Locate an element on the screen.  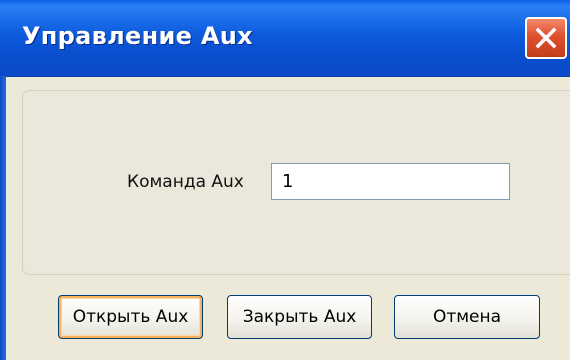
close-x-icon is located at coordinates (546, 38).